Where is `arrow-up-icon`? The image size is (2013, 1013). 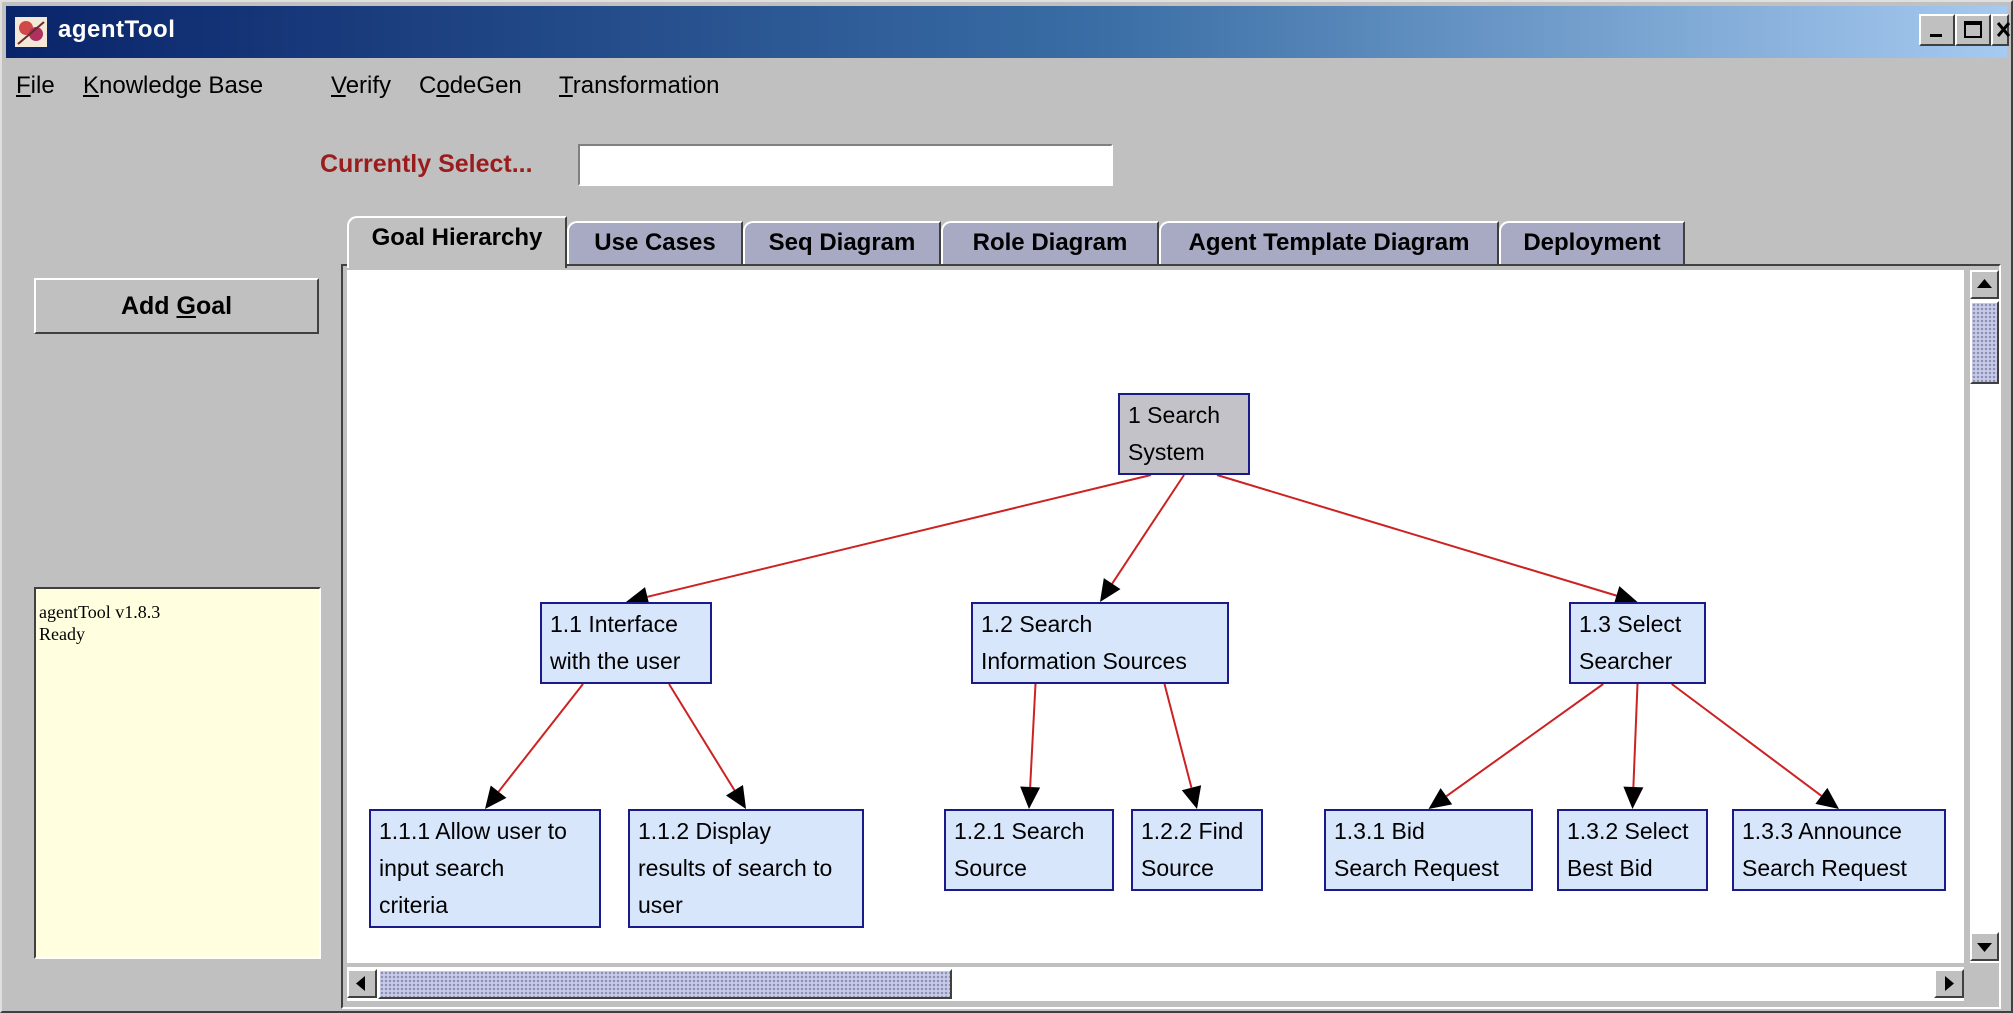 arrow-up-icon is located at coordinates (1984, 283).